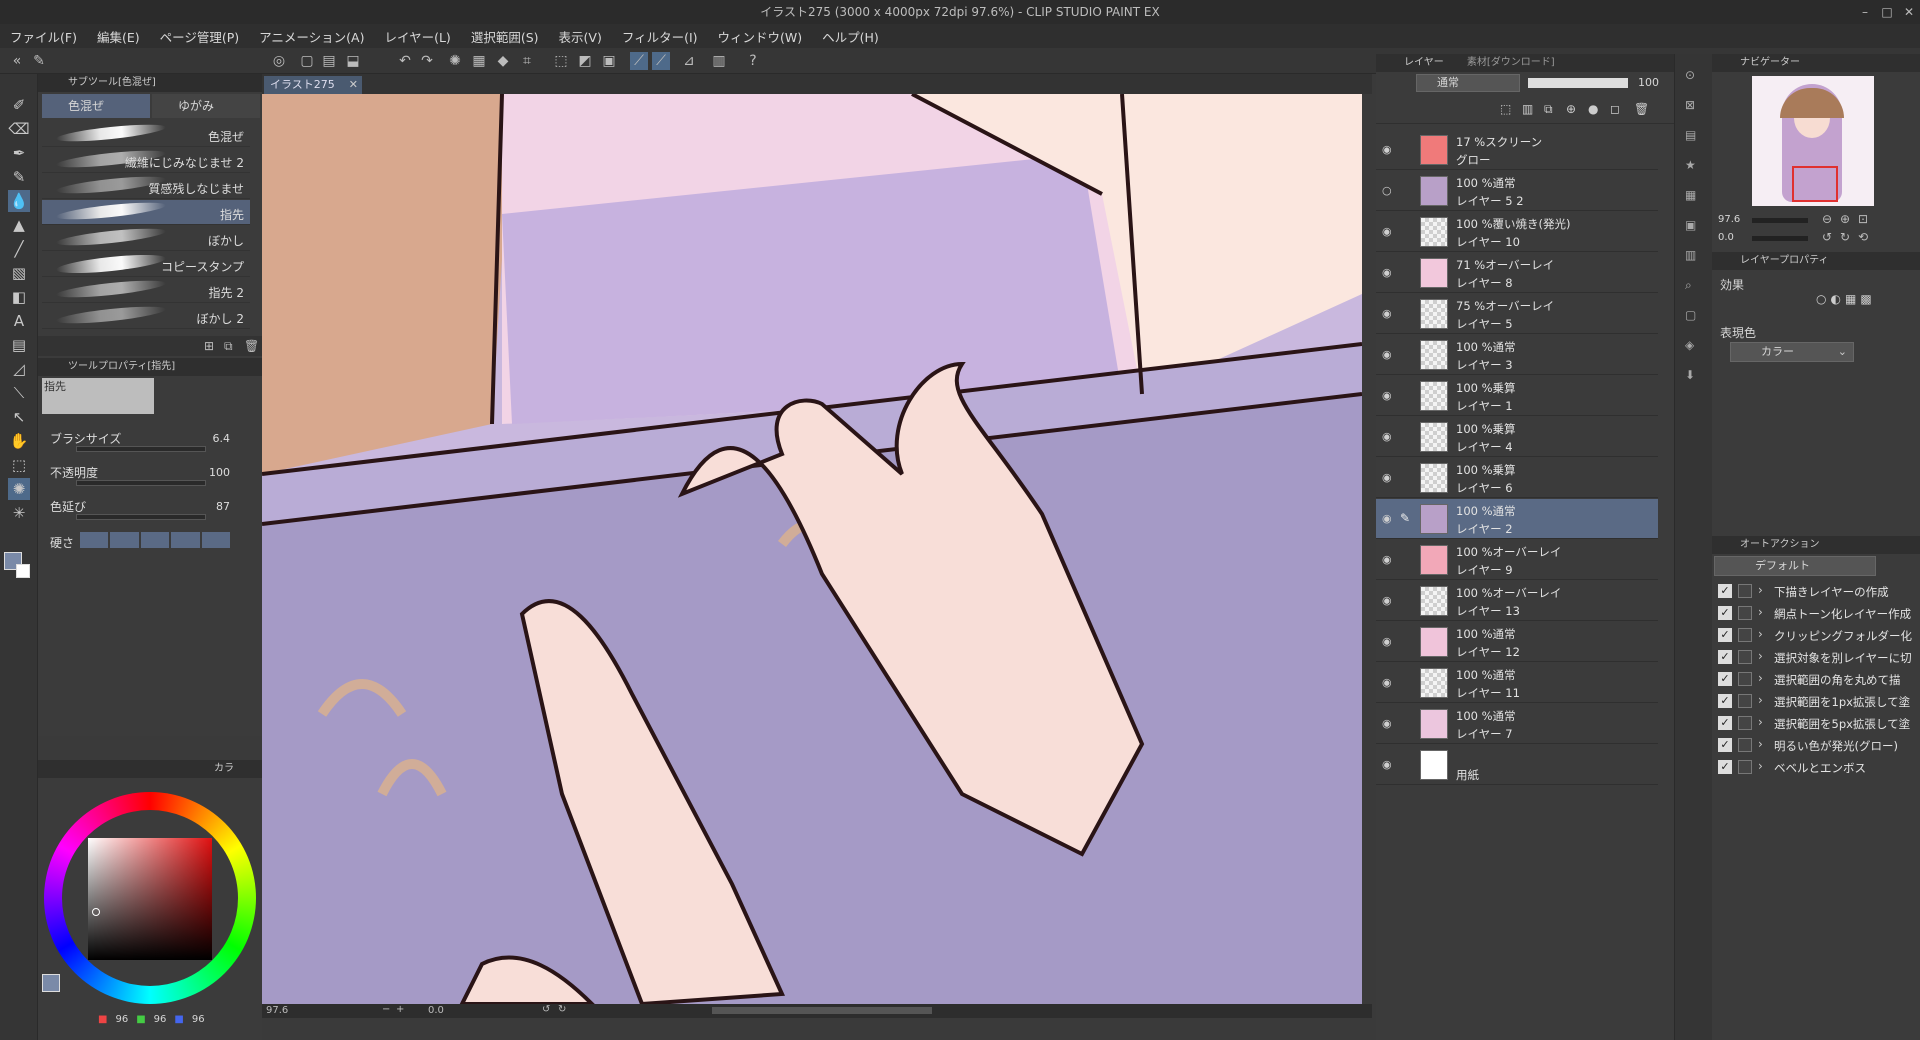  Describe the element at coordinates (1688, 285) in the screenshot. I see `search-panel-icon: ⌕` at that location.